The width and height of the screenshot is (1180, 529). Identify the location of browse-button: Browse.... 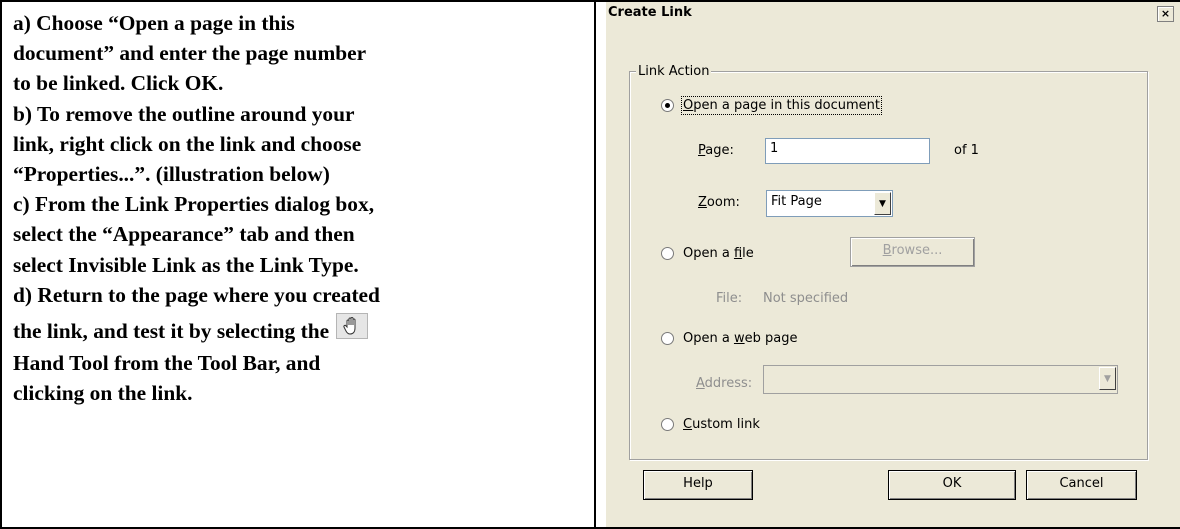
(912, 252).